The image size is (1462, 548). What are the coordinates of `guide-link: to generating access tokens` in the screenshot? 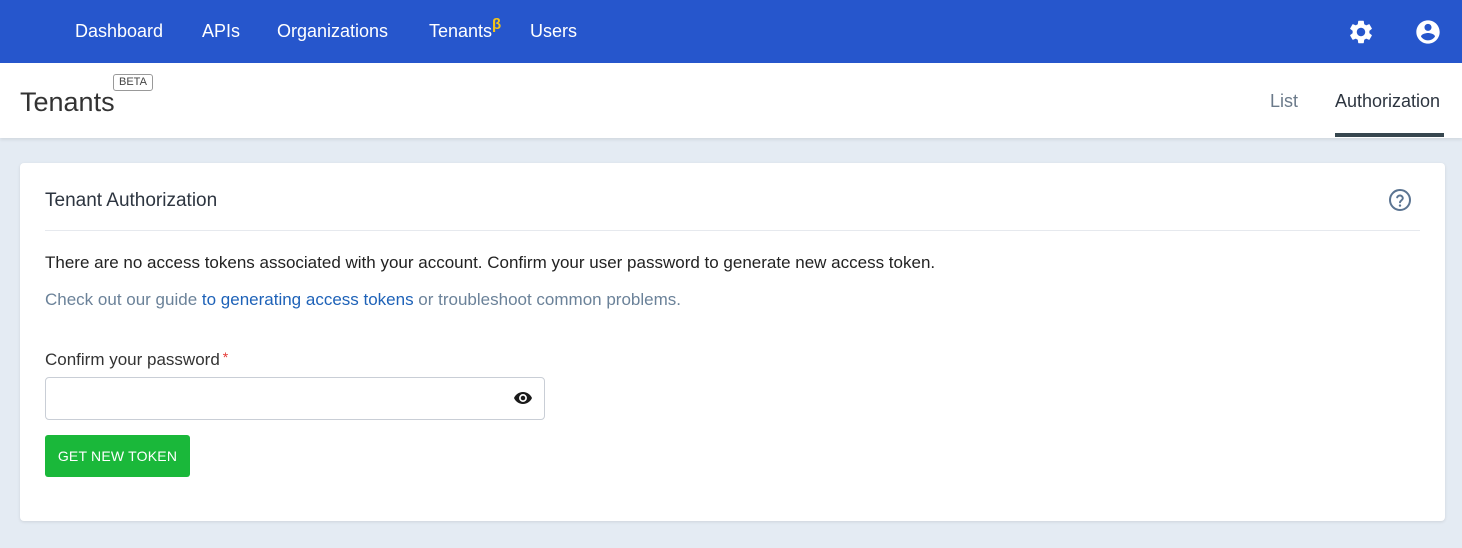 It's located at (308, 299).